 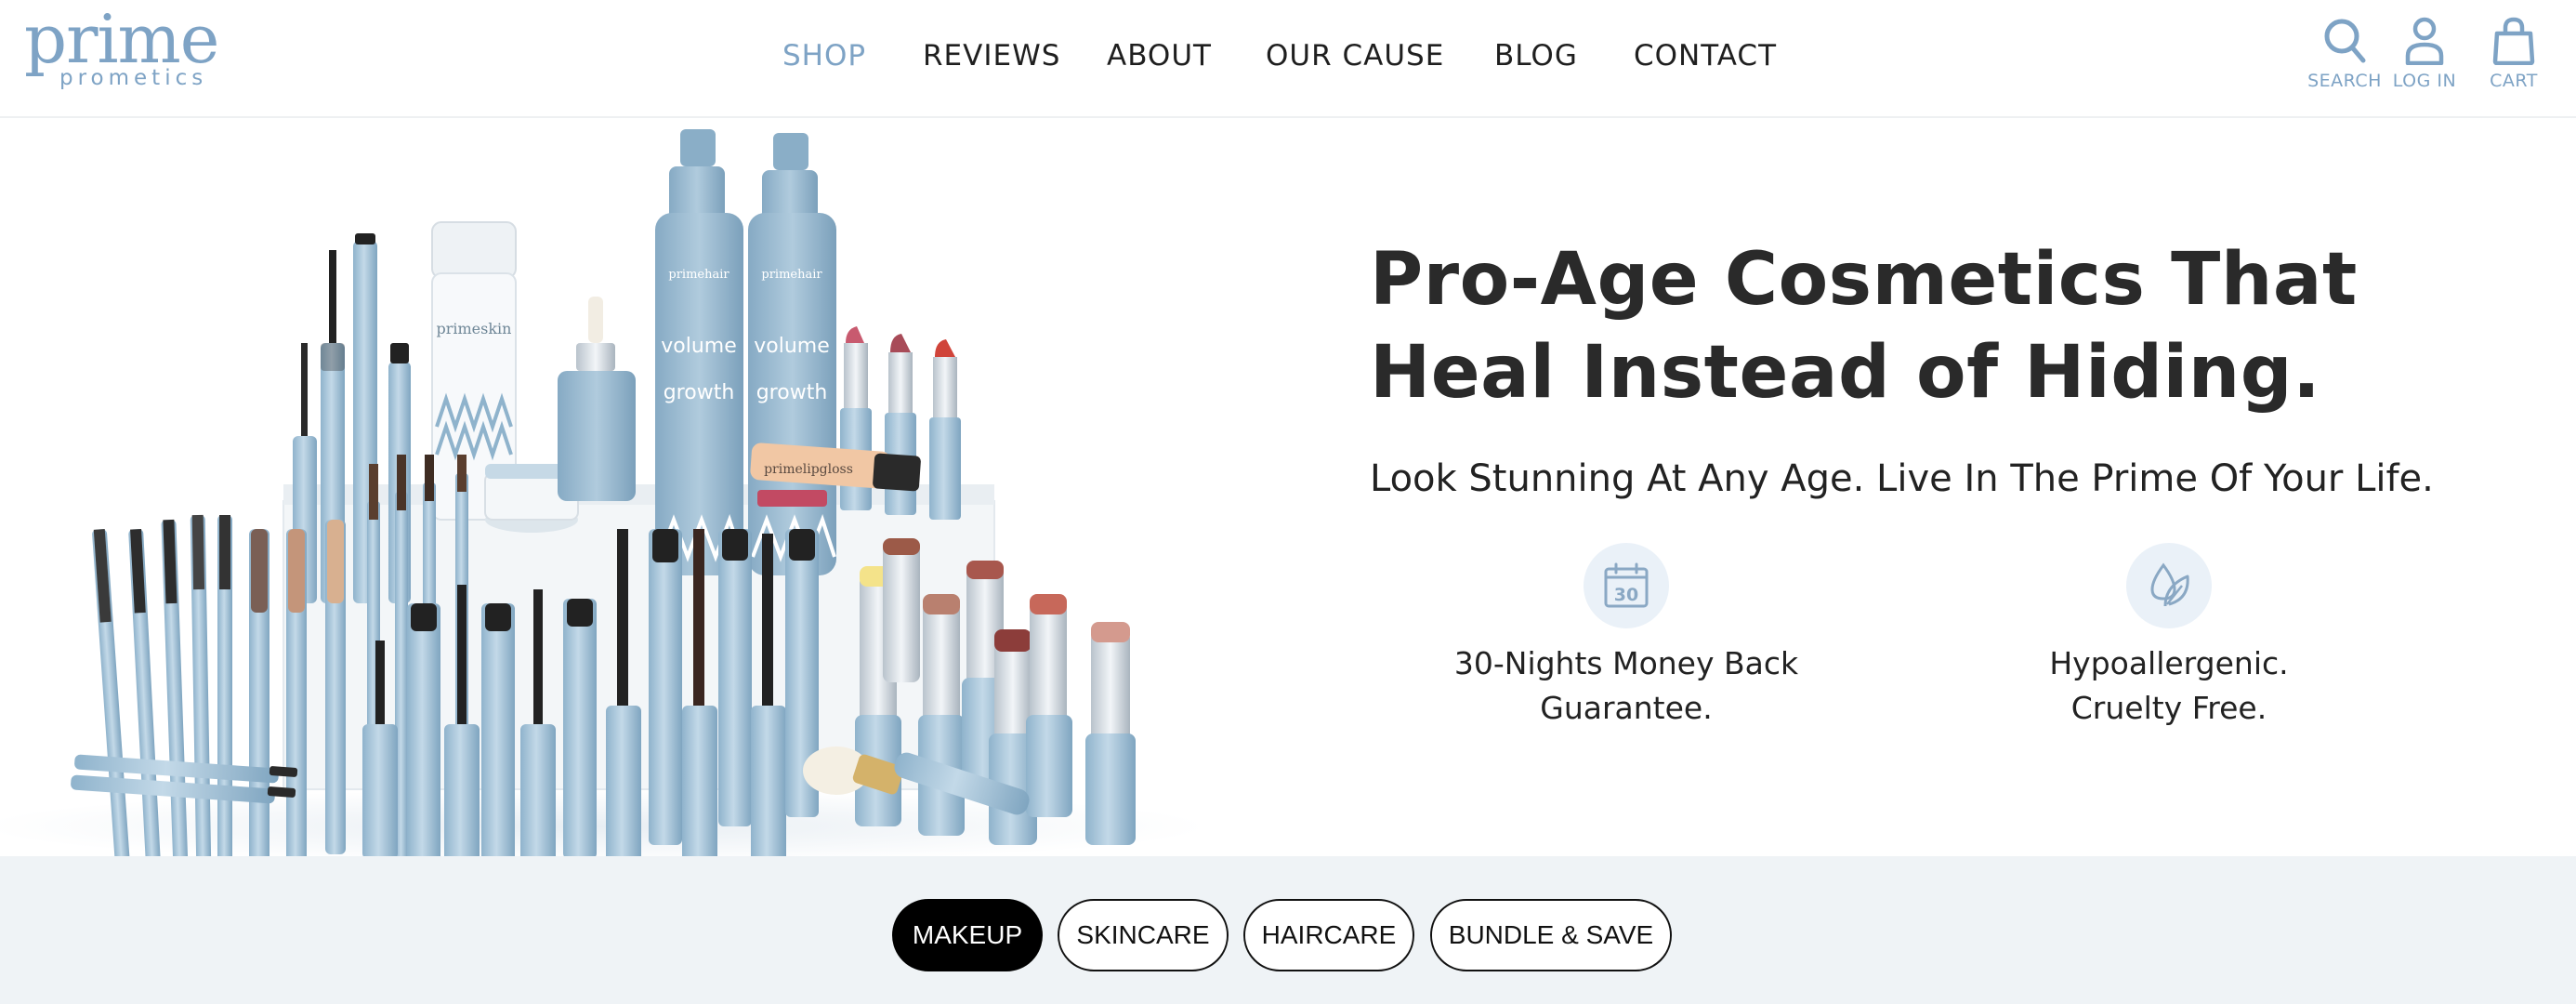 What do you see at coordinates (1536, 55) in the screenshot?
I see `nav-item-blog: BLOG` at bounding box center [1536, 55].